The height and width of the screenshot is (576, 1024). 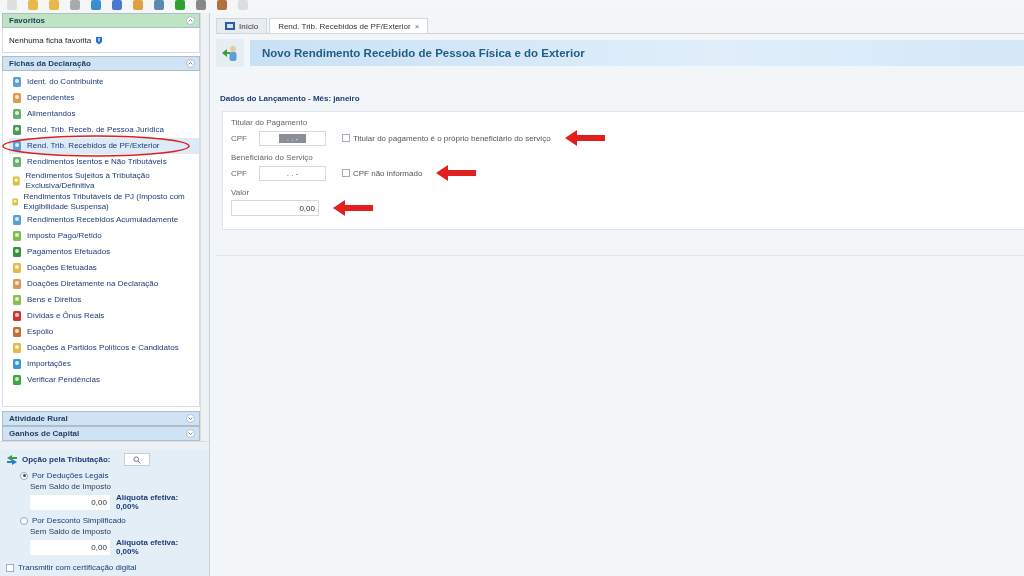 What do you see at coordinates (104, 98) in the screenshot?
I see `sidebar-item: Dependentes` at bounding box center [104, 98].